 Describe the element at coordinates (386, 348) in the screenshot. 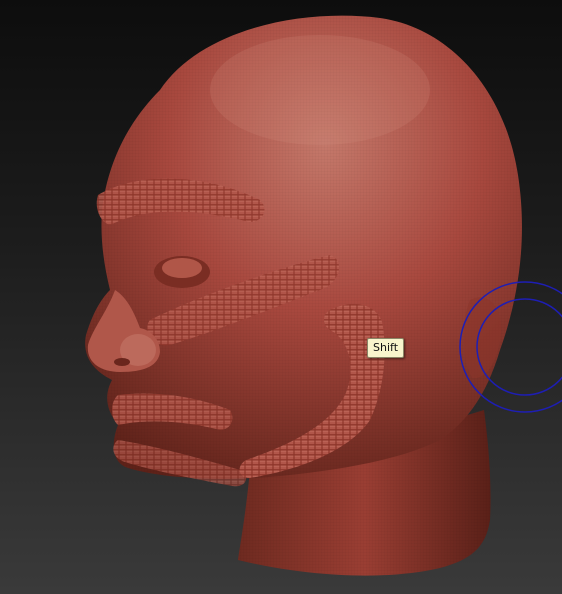

I see `modifier-tooltip: Shift` at that location.